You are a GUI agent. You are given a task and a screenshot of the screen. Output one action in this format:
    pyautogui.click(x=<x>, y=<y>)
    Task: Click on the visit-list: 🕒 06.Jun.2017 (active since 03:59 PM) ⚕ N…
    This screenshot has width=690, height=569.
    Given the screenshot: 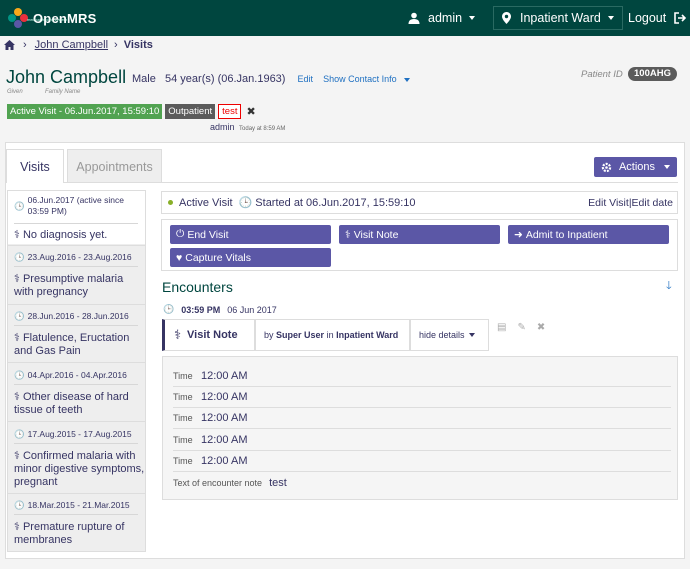 What is the action you would take?
    pyautogui.click(x=76, y=371)
    